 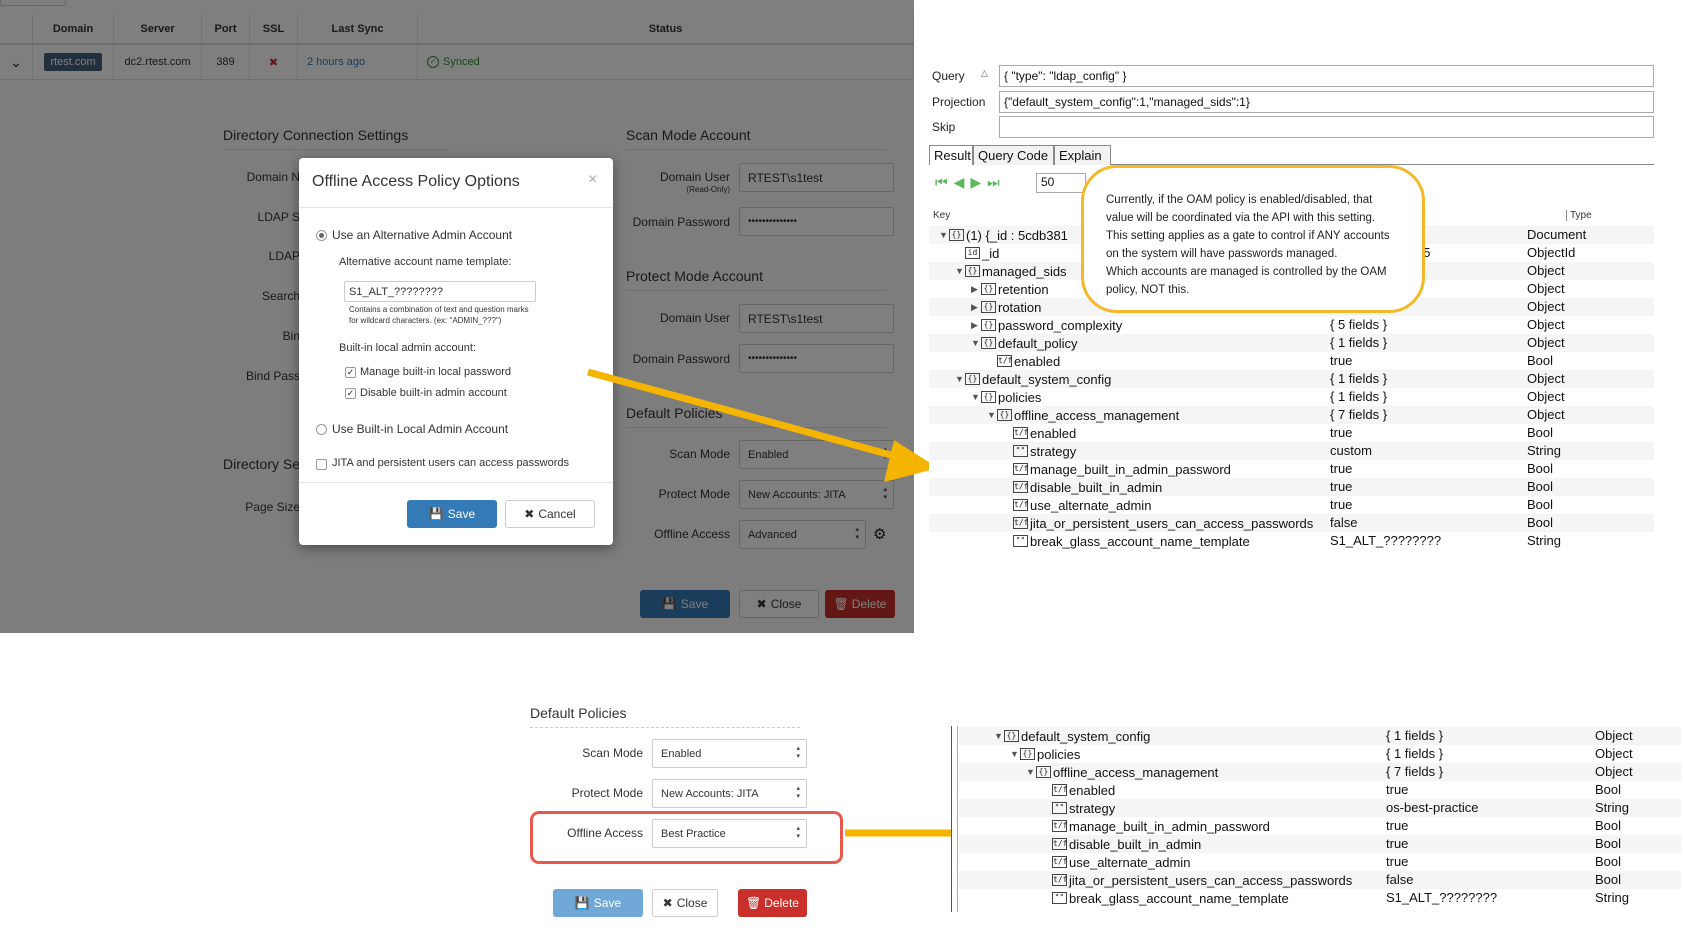 I want to click on projection-label: Projection, so click(x=959, y=102).